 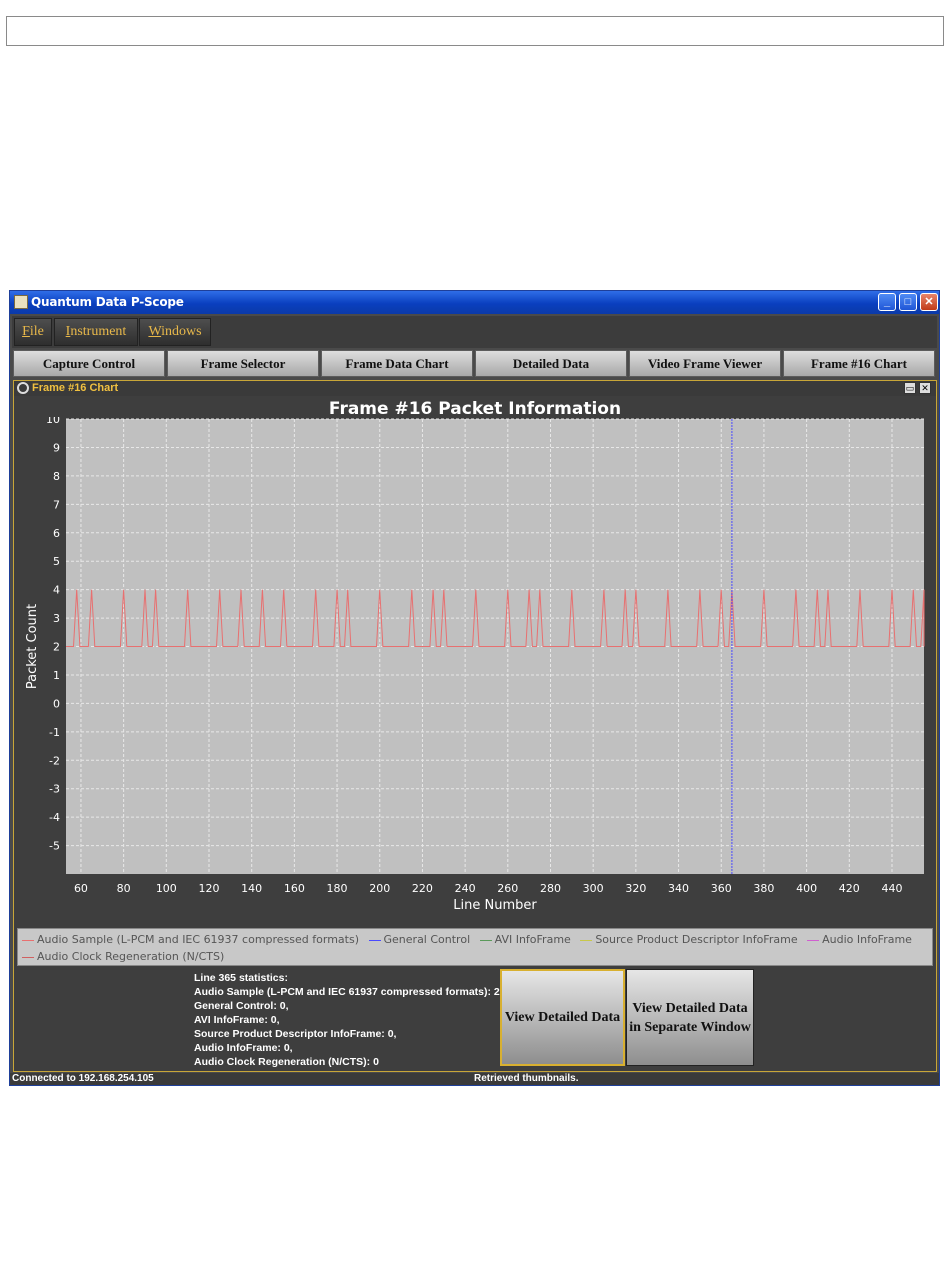 I want to click on y-axis-label: Packet Count, so click(x=32, y=646).